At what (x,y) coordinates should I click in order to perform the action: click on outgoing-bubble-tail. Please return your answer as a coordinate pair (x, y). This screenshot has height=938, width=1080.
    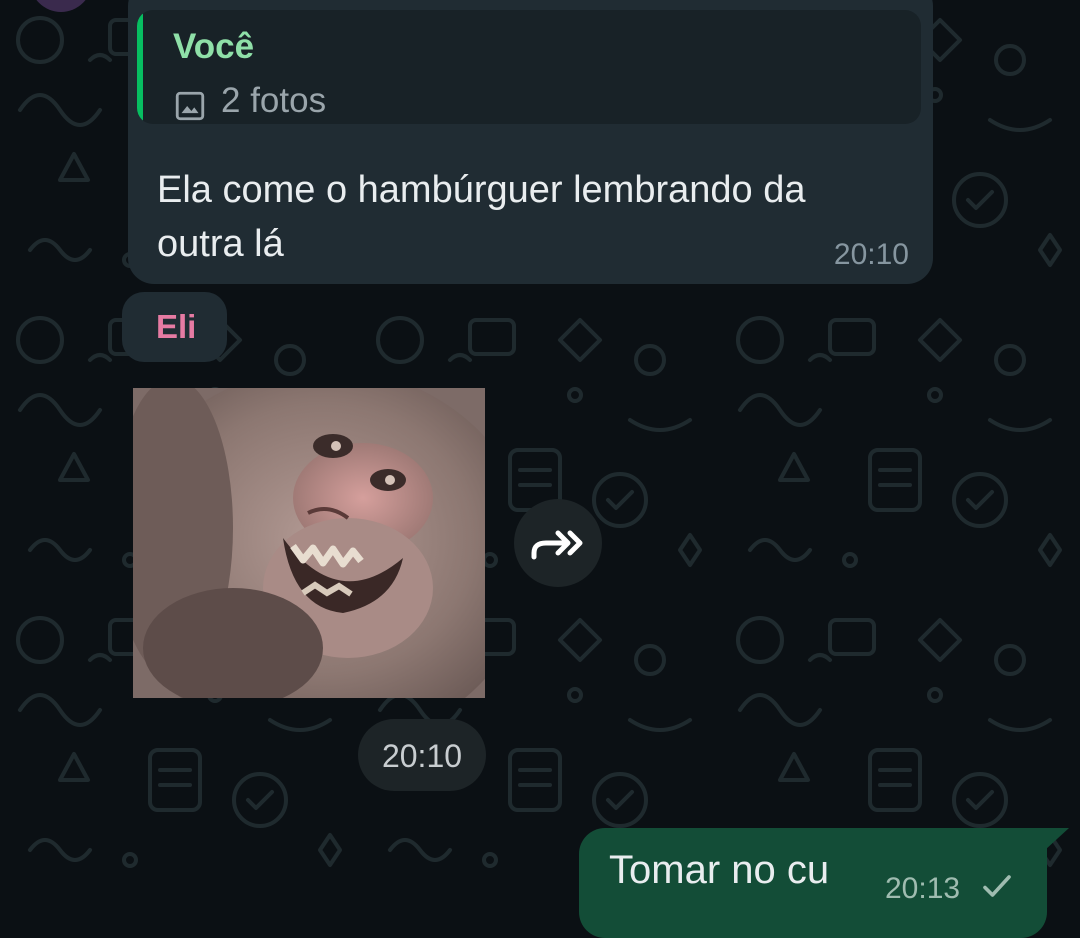
    Looking at the image, I should click on (1057, 839).